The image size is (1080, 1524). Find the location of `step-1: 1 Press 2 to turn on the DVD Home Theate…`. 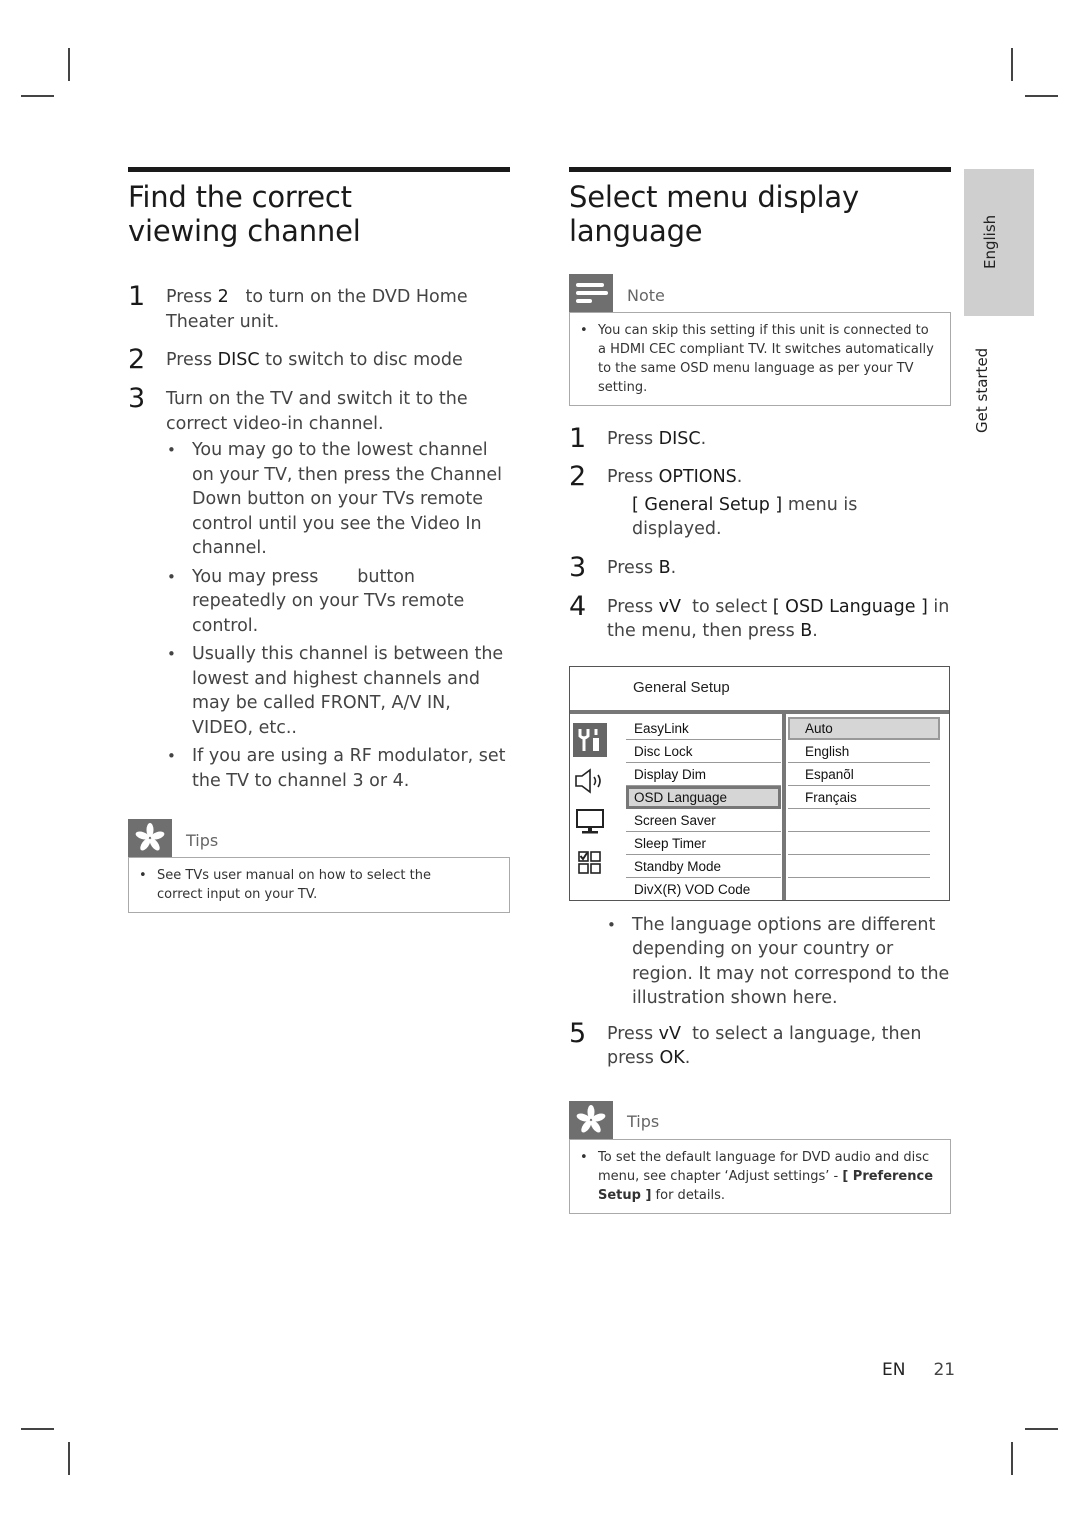

step-1: 1 Press 2 to turn on the DVD Home Theate… is located at coordinates (301, 306).